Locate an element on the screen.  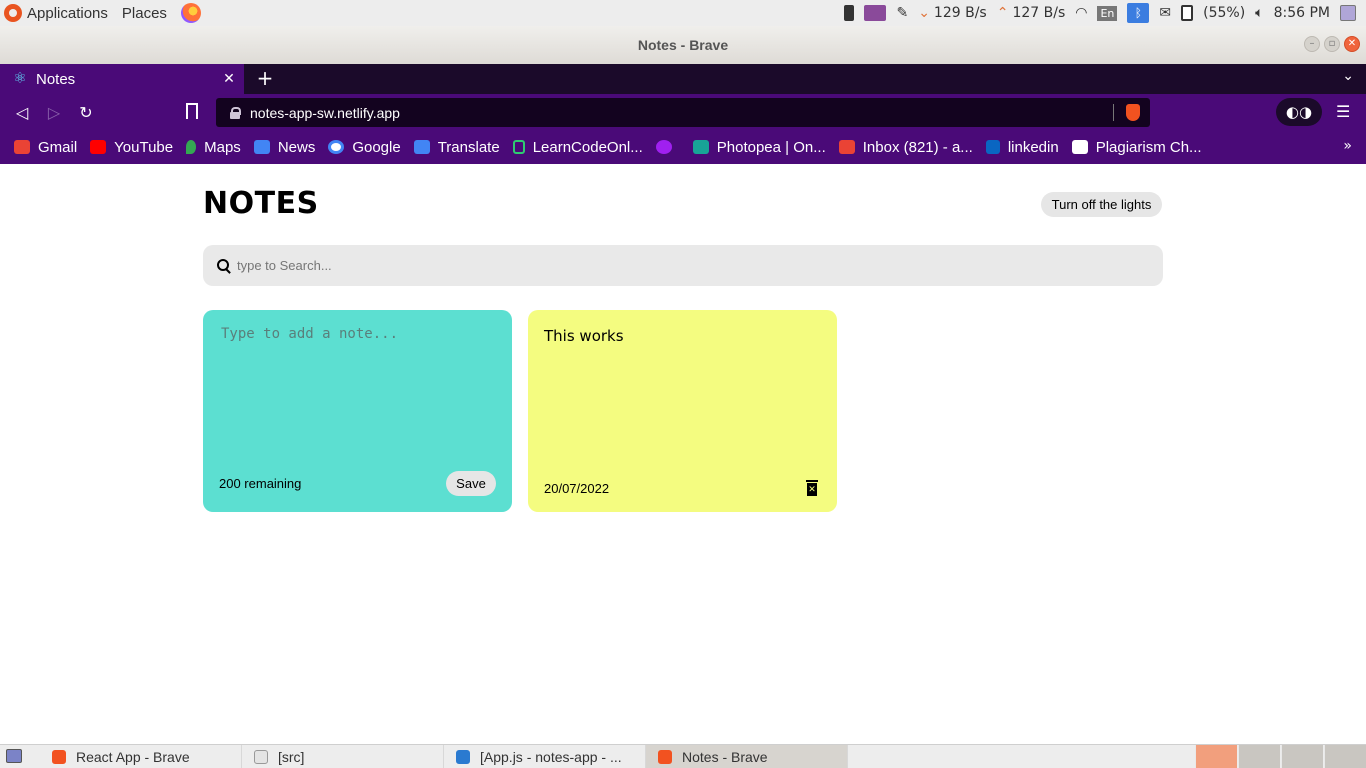
private-glasses-icon: ◐◑ is located at coordinates (1299, 112).